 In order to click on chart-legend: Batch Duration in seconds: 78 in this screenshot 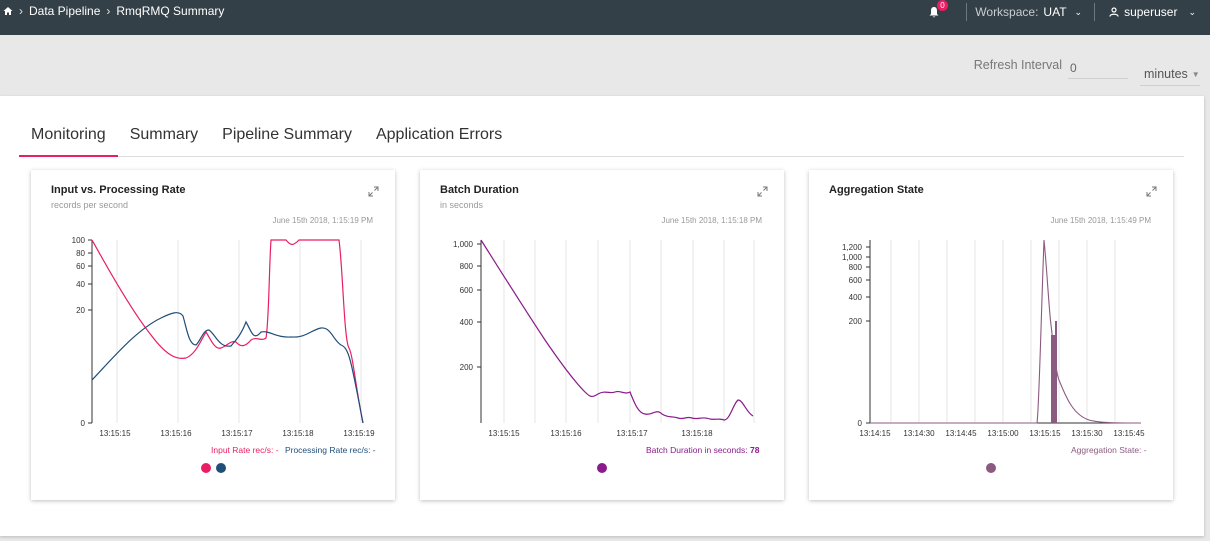, I will do `click(702, 450)`.